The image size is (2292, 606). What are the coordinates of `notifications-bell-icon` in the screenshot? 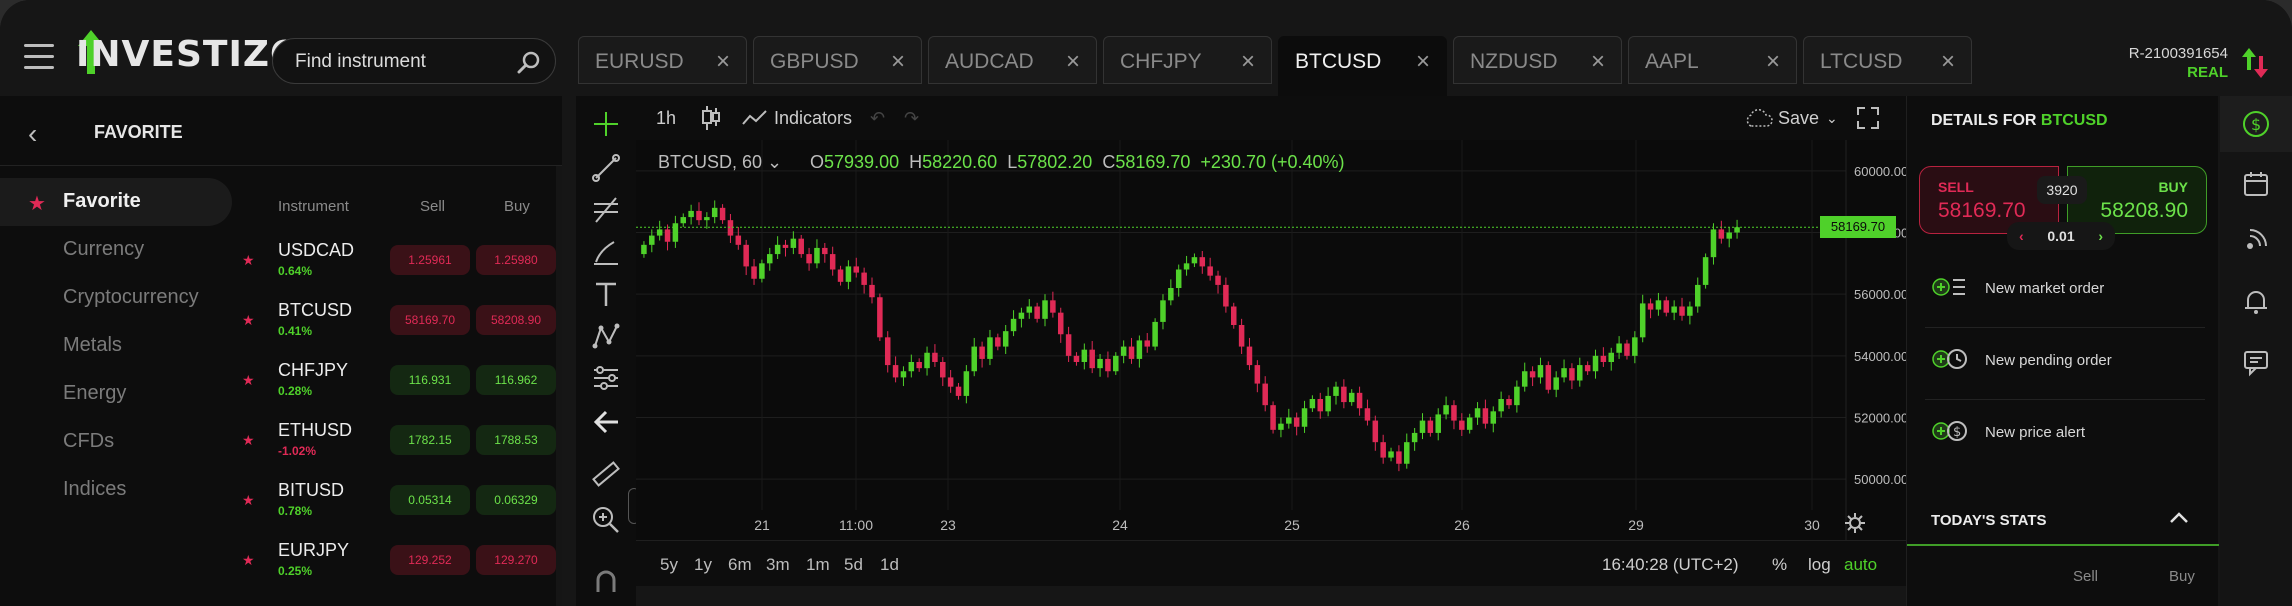 It's located at (2256, 302).